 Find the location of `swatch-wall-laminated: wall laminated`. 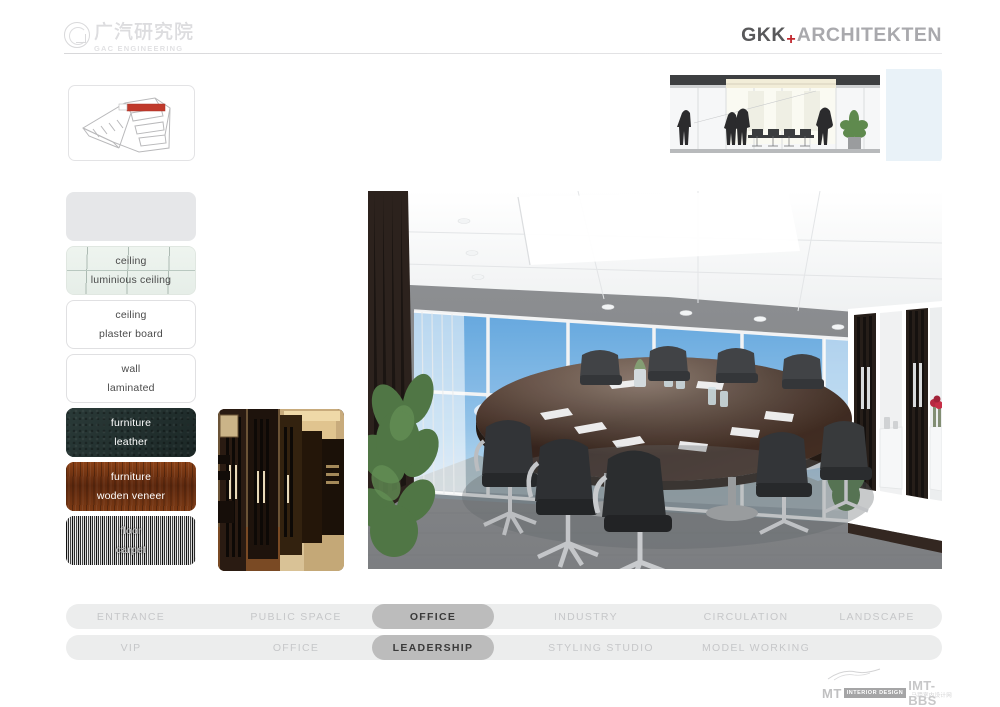

swatch-wall-laminated: wall laminated is located at coordinates (131, 378).